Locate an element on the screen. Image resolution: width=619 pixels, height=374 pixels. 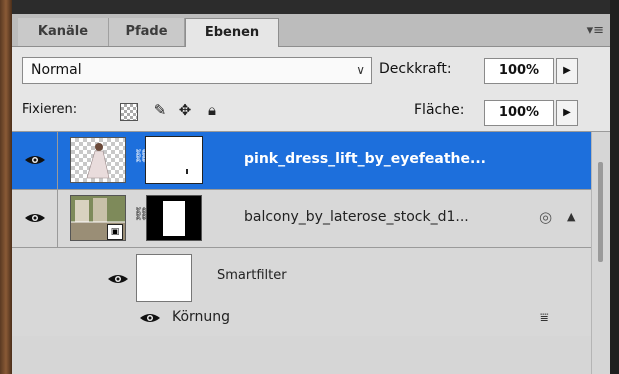
opacity-slider-button: ▶ is located at coordinates (567, 71).